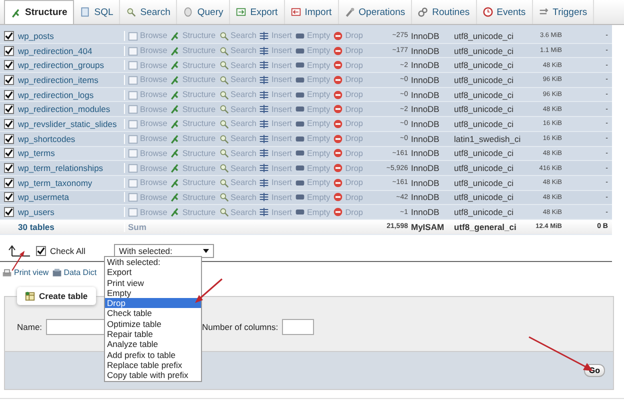 Image resolution: width=624 pixels, height=412 pixels. What do you see at coordinates (153, 293) in the screenshot?
I see `dropdown-option: Empty` at bounding box center [153, 293].